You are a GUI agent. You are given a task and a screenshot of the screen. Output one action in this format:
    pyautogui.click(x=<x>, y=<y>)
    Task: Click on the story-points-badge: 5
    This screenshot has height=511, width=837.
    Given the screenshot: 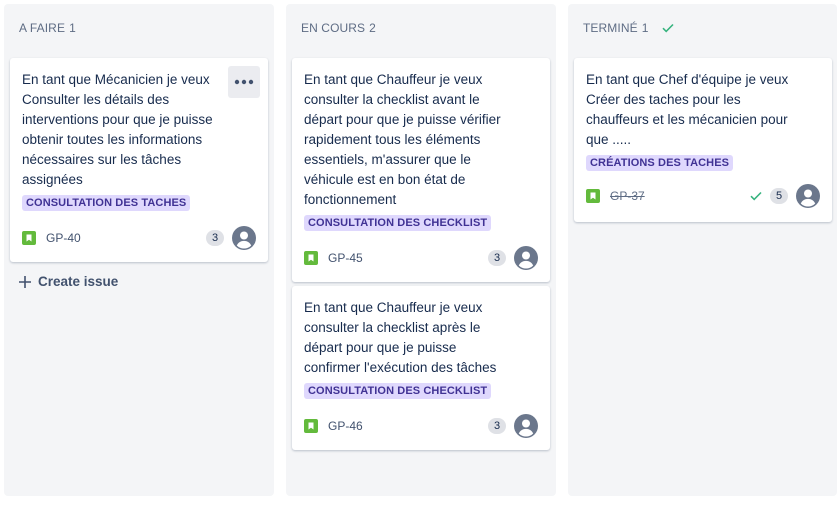 What is the action you would take?
    pyautogui.click(x=779, y=196)
    